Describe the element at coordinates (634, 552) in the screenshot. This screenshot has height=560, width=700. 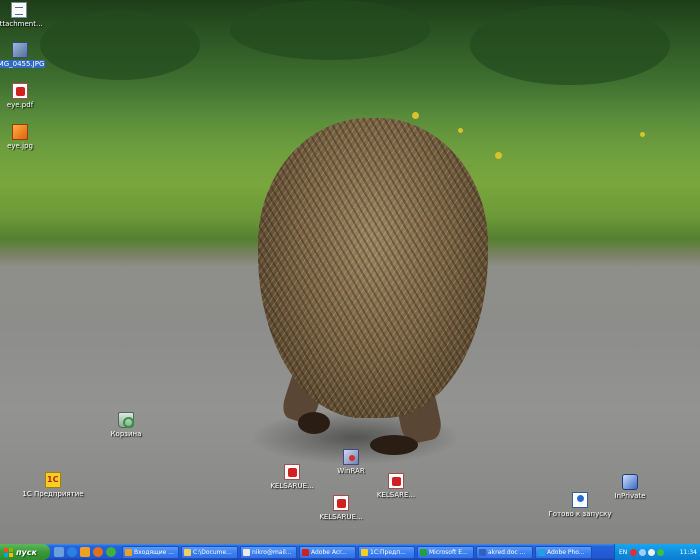
I see `antivirus-icon` at that location.